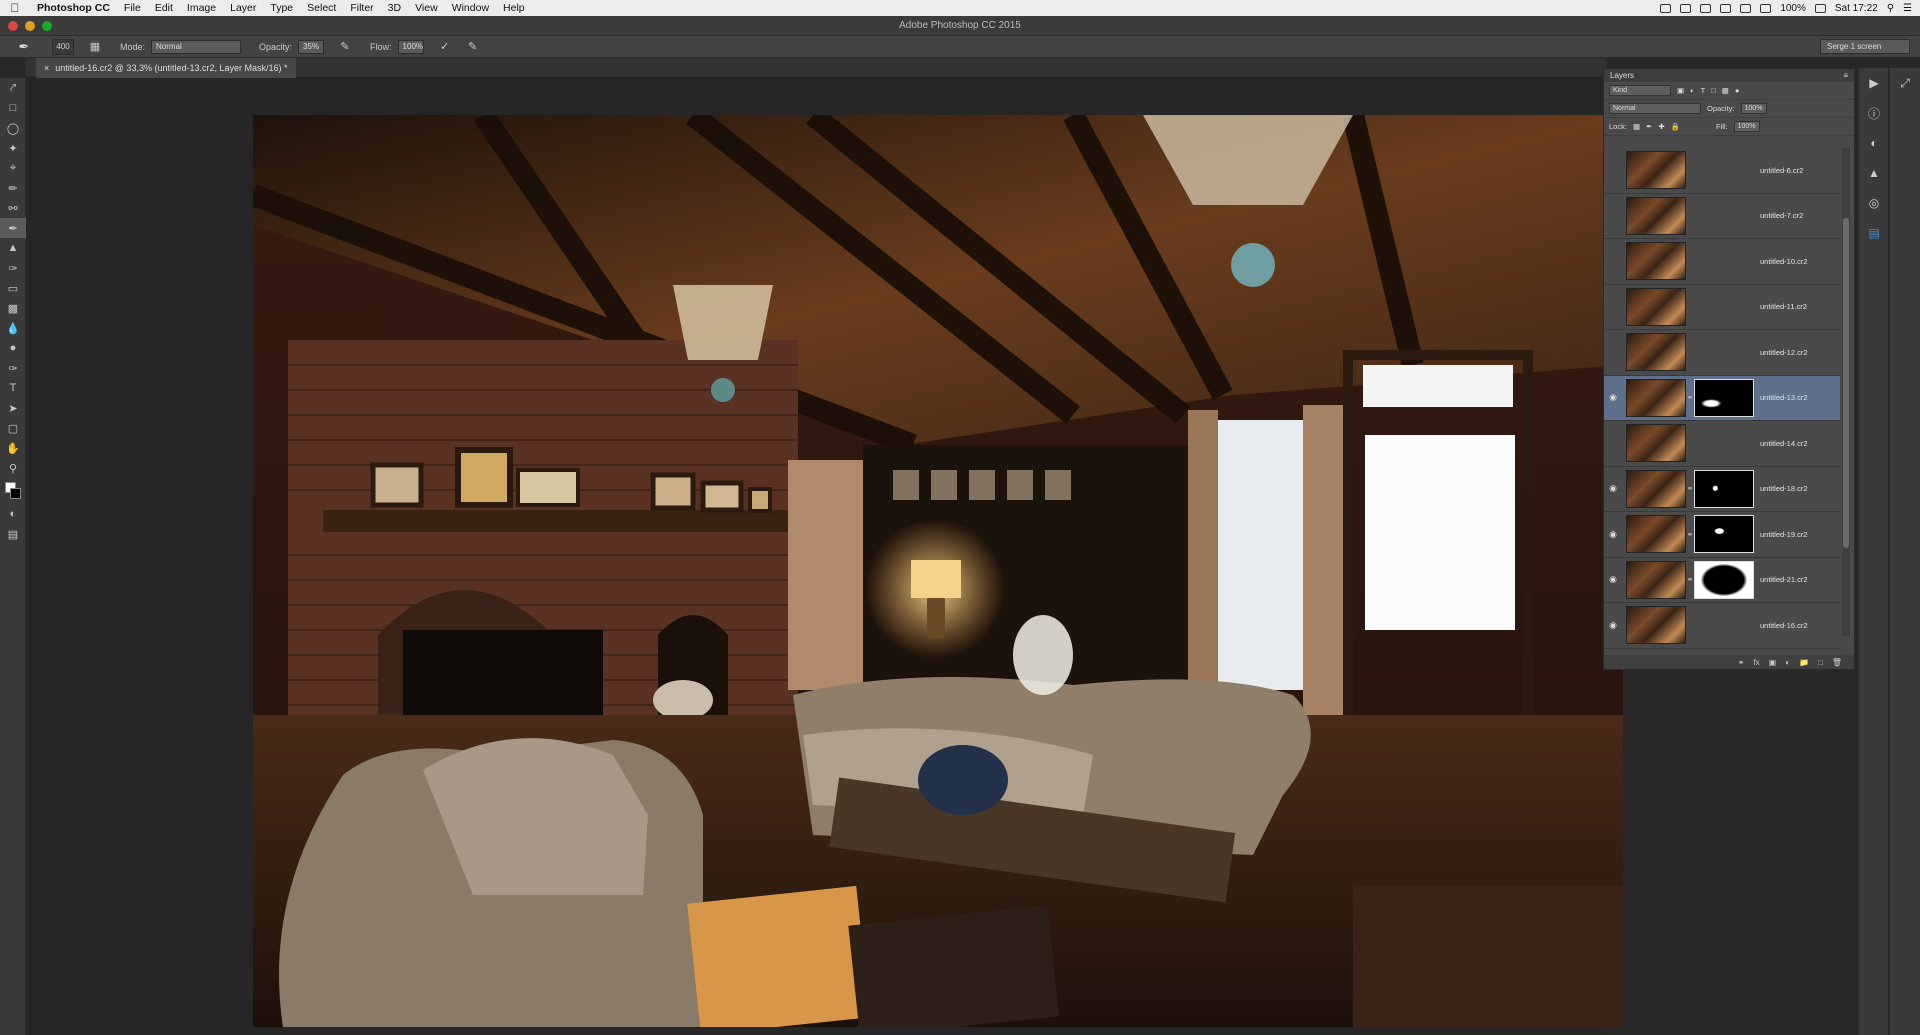  Describe the element at coordinates (13, 448) in the screenshot. I see `hand-tool-icon: ✋` at that location.